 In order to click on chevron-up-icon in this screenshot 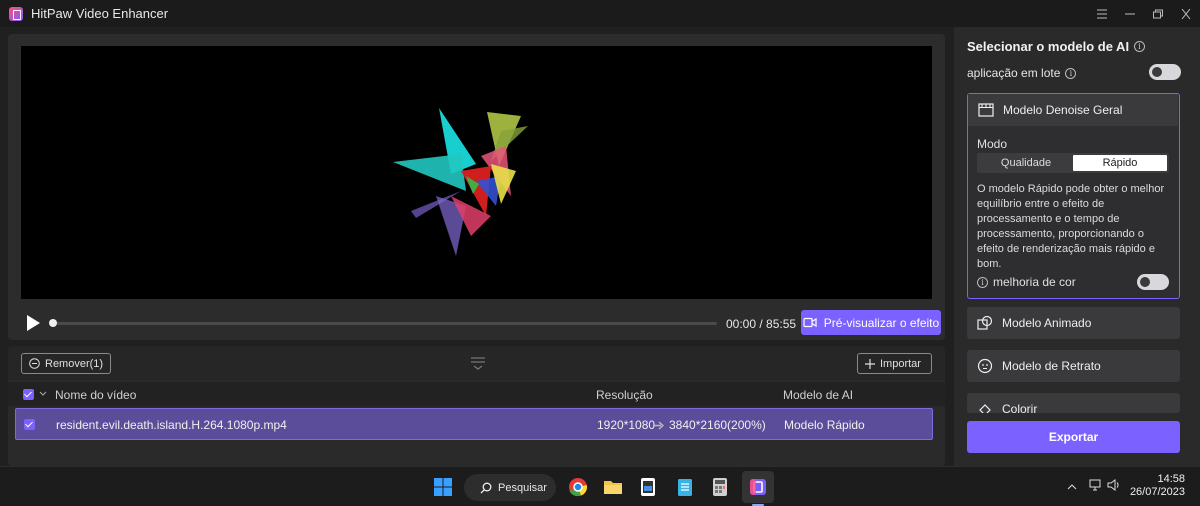, I will do `click(1072, 487)`.